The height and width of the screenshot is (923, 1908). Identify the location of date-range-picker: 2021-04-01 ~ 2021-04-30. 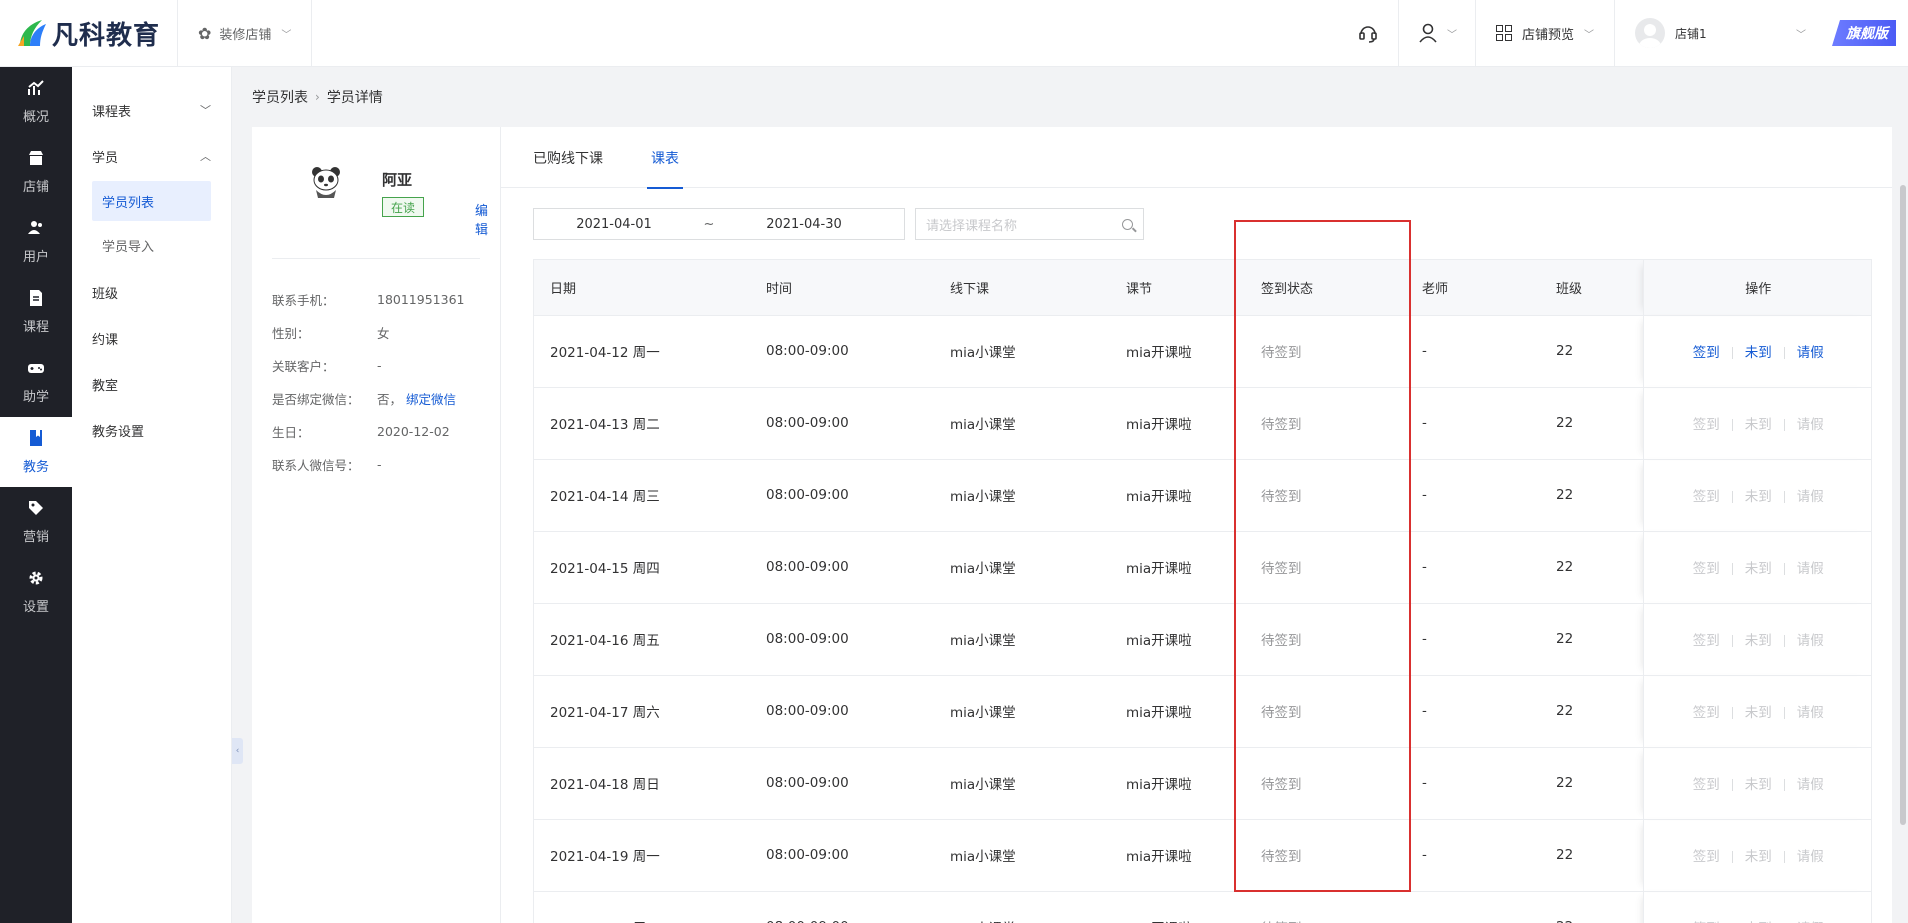
(719, 224).